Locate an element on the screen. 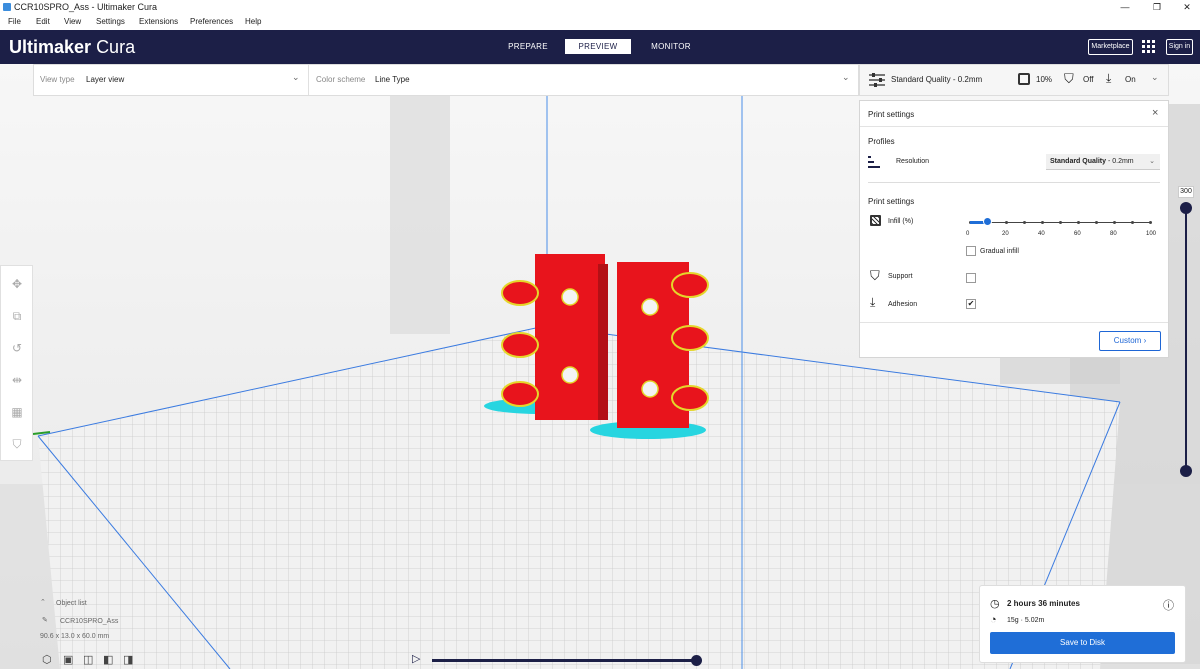  ultimaker-cura-logo: Ultimaker Cura is located at coordinates (72, 47).